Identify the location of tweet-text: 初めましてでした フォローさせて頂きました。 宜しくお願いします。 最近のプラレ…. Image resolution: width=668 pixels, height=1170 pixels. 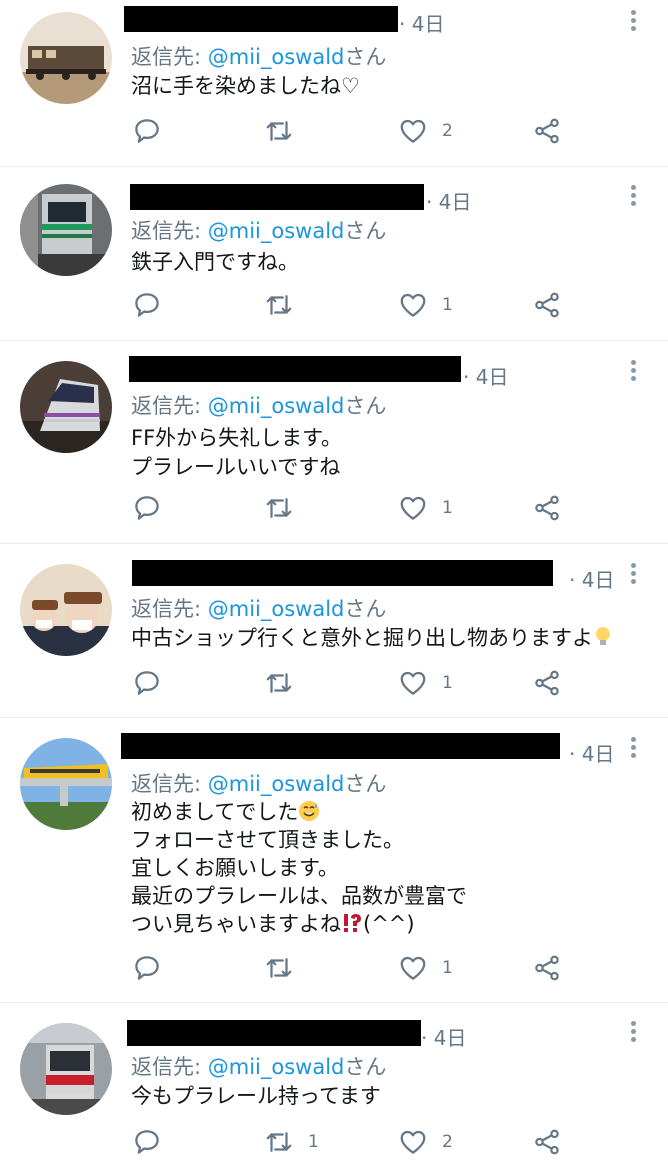
(299, 868).